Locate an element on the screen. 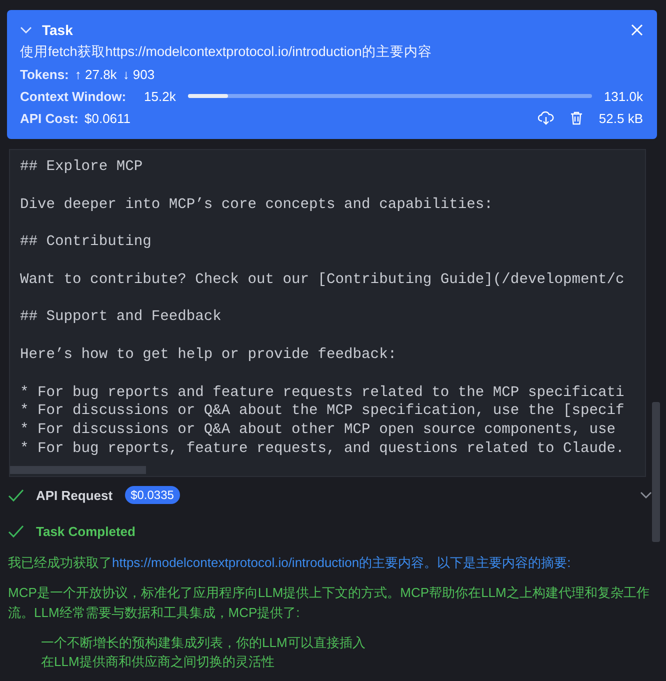 This screenshot has height=681, width=666. api-cost-value: $0.0611 is located at coordinates (107, 118).